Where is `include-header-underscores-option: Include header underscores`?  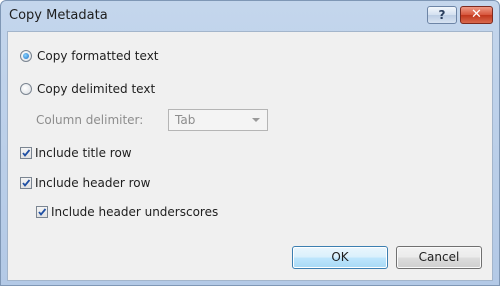
include-header-underscores-option: Include header underscores is located at coordinates (127, 212).